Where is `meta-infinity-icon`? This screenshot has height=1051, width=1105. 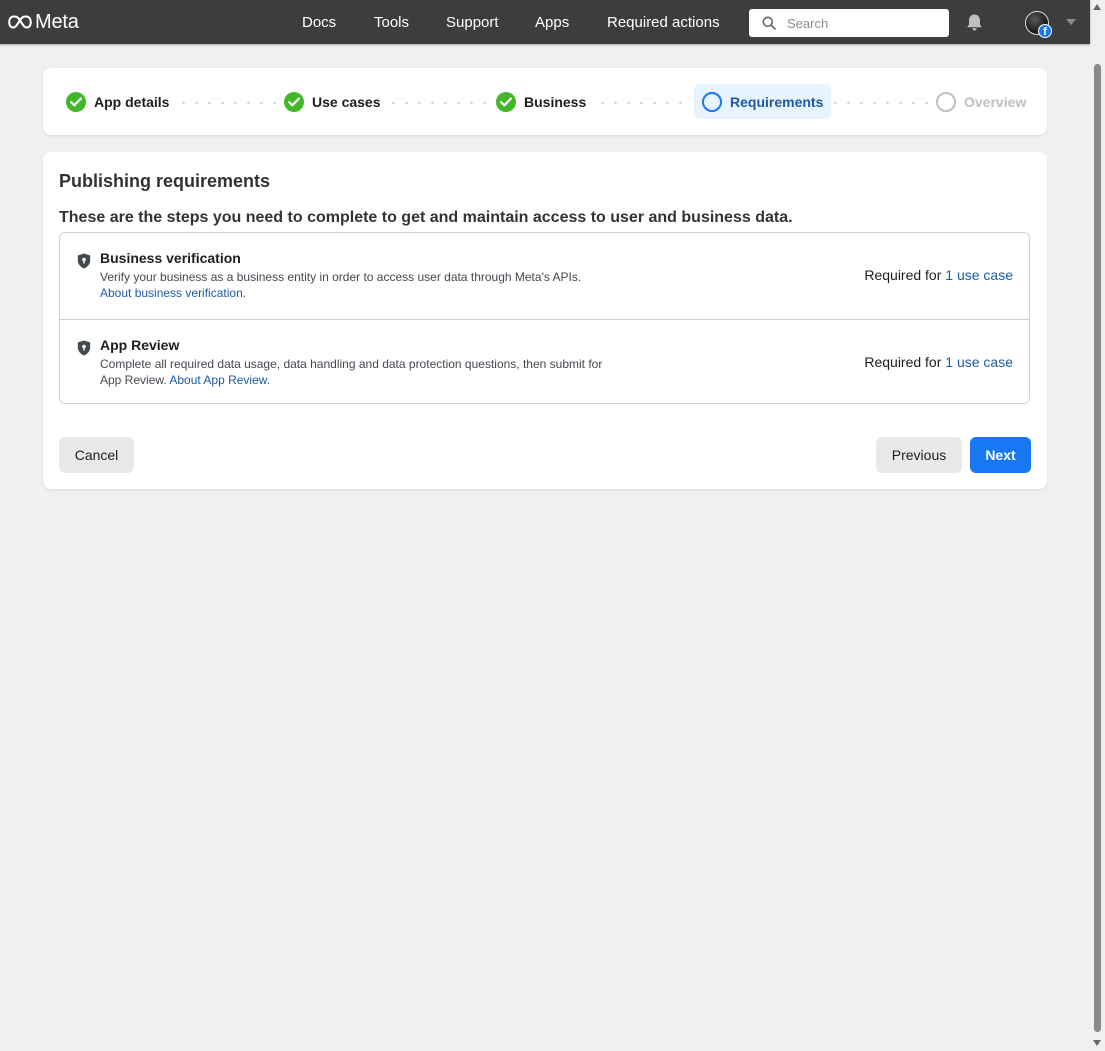 meta-infinity-icon is located at coordinates (20, 22).